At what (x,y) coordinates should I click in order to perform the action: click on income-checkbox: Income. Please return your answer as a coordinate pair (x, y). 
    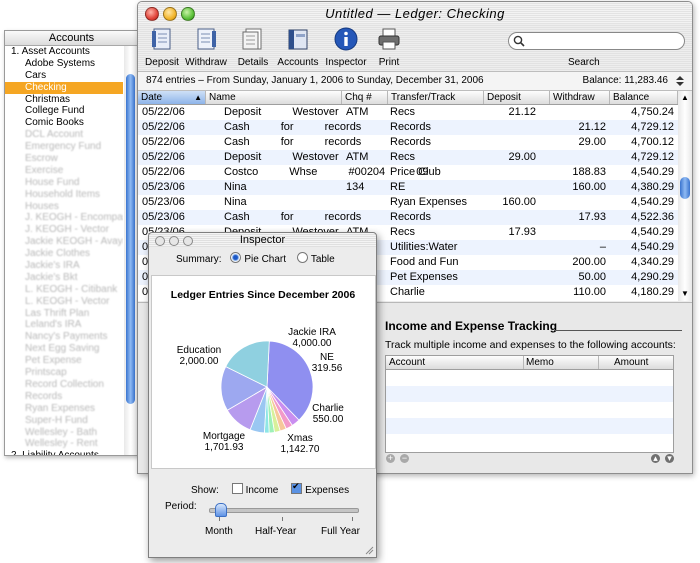
    Looking at the image, I should click on (254, 489).